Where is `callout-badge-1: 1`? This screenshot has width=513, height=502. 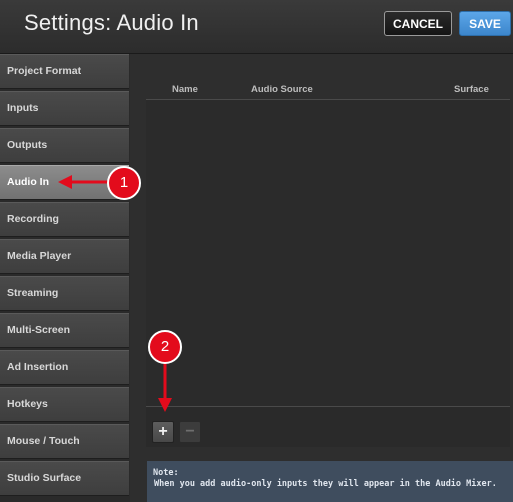
callout-badge-1: 1 is located at coordinates (124, 183).